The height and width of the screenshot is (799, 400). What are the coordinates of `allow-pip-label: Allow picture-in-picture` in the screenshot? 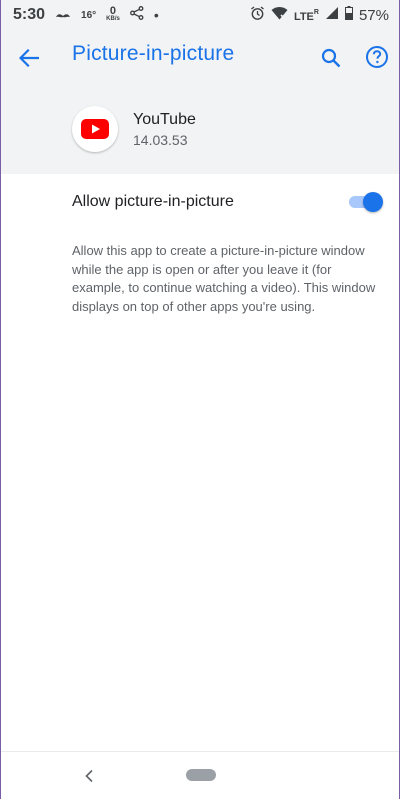 It's located at (153, 201).